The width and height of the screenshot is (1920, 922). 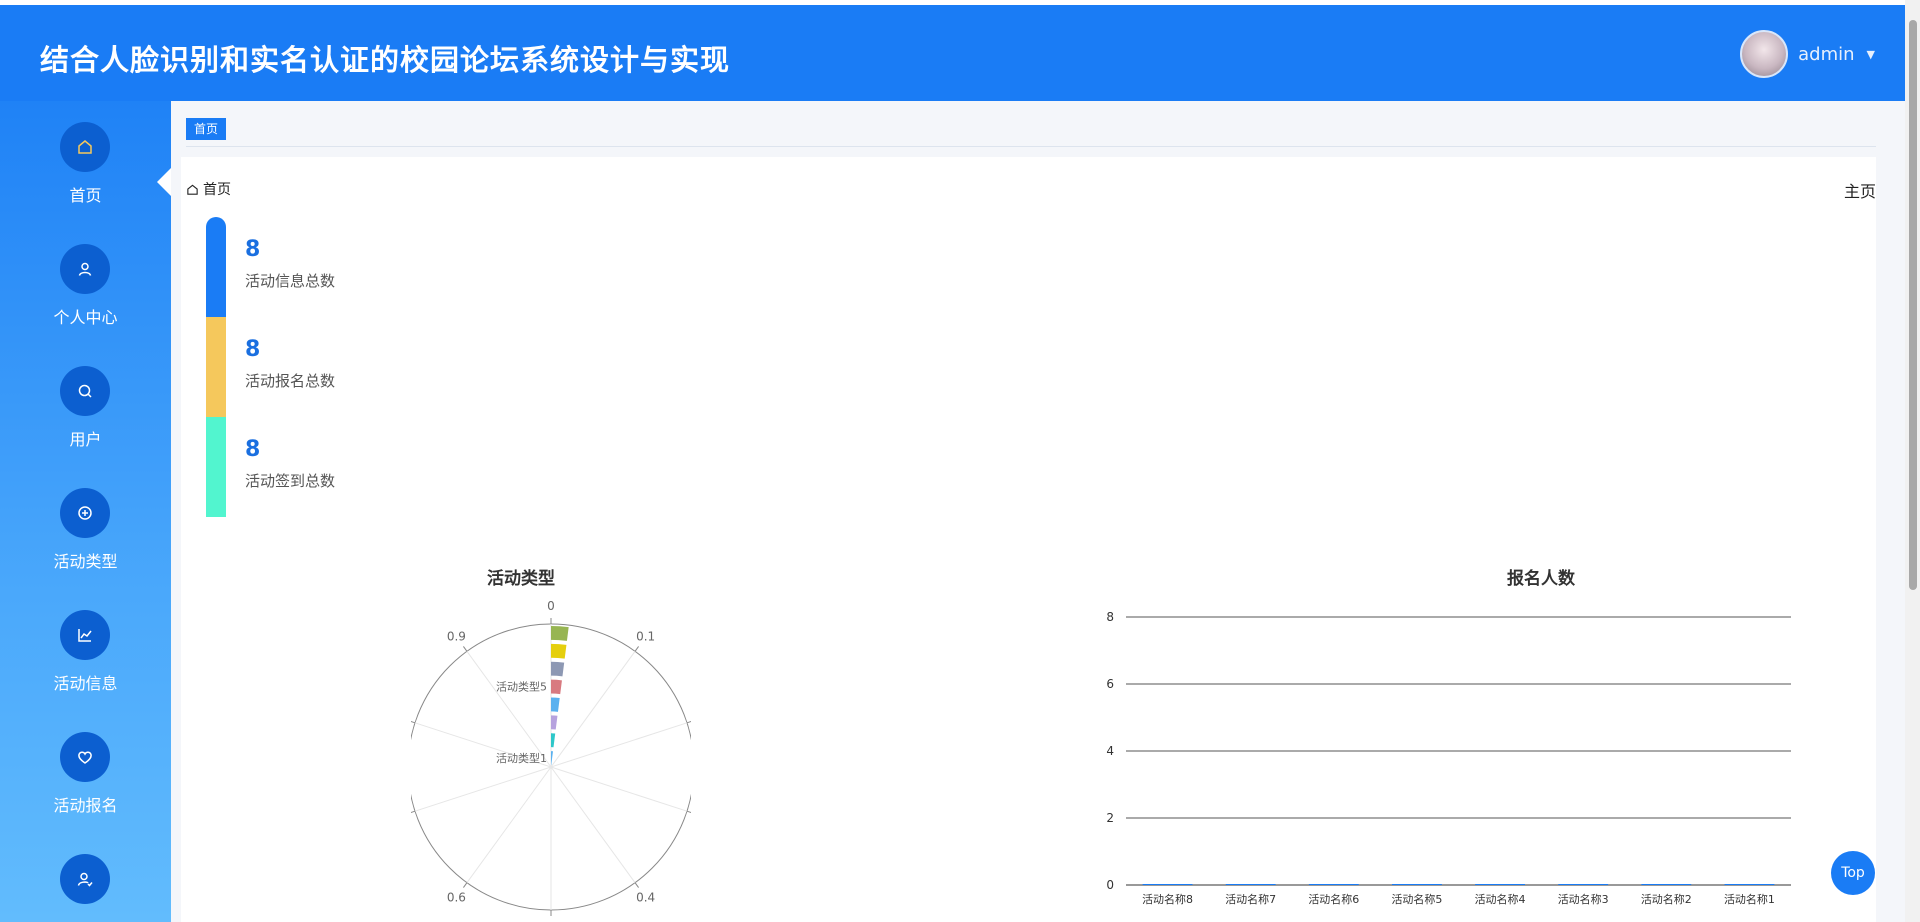 I want to click on breadcrumb-current: 首页, so click(x=217, y=189).